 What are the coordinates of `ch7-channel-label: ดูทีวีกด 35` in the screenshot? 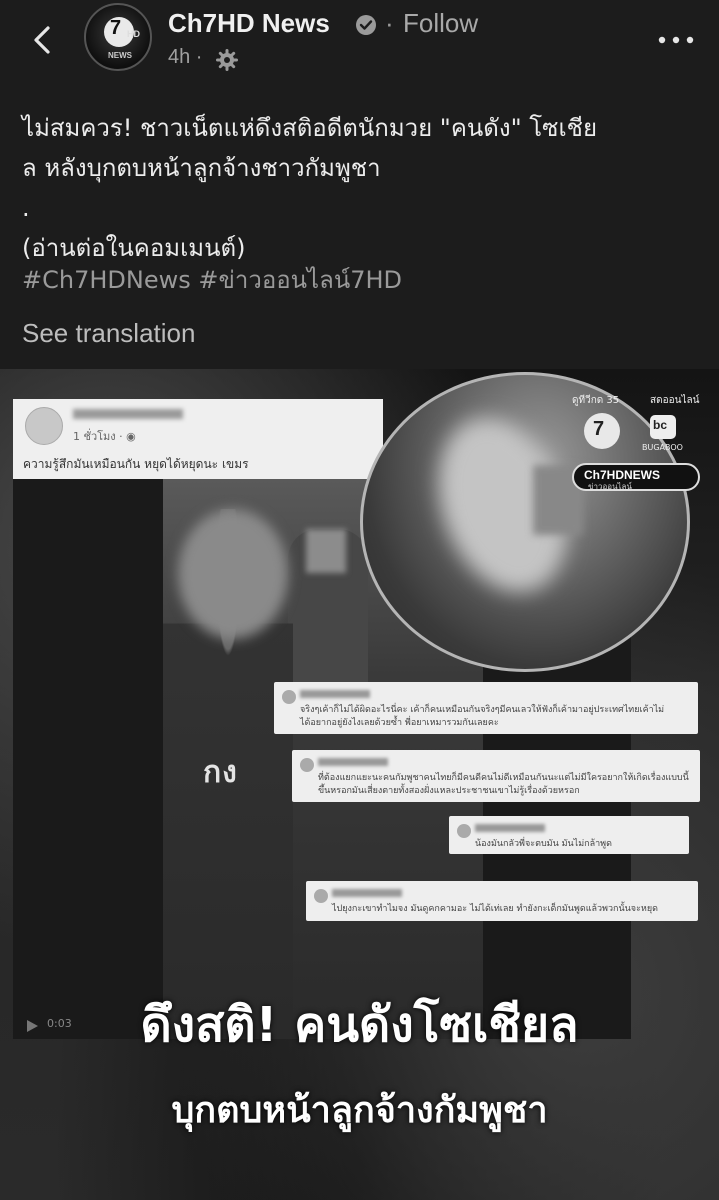 It's located at (596, 400).